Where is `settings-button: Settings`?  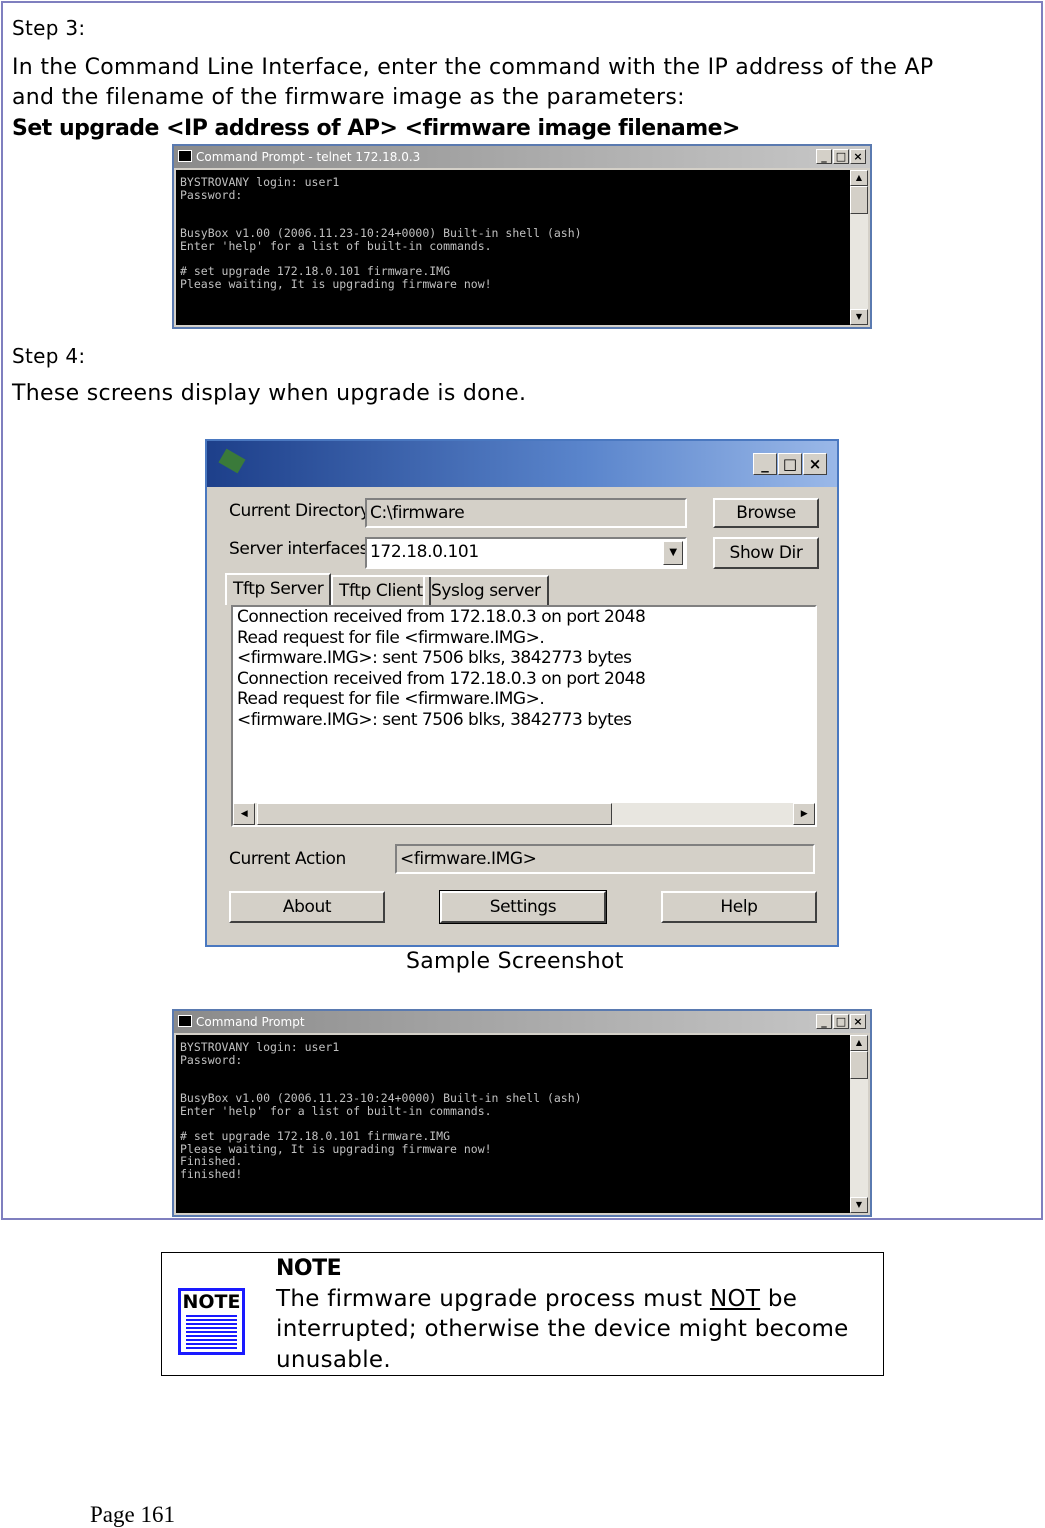 settings-button: Settings is located at coordinates (523, 907).